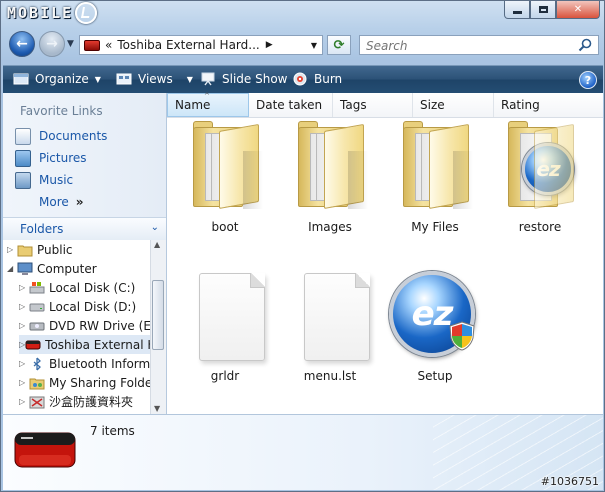 This screenshot has width=605, height=492. I want to click on slideshow-button: Slide Show, so click(243, 79).